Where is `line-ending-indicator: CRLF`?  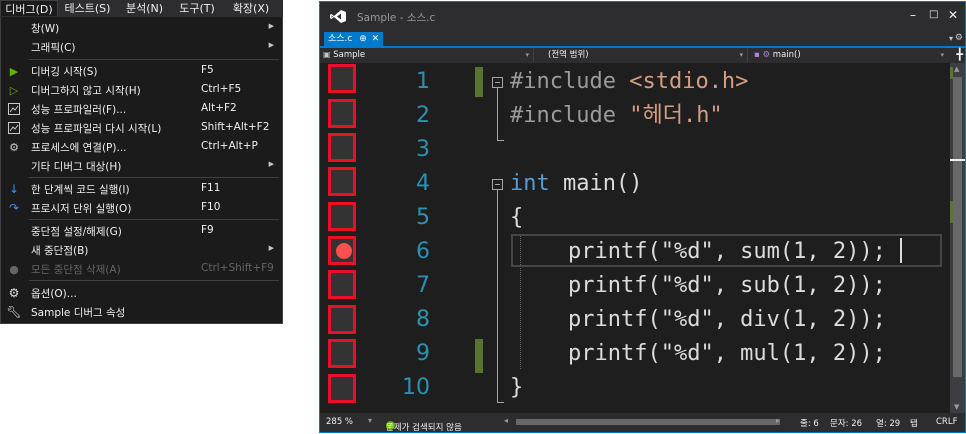
line-ending-indicator: CRLF is located at coordinates (946, 422).